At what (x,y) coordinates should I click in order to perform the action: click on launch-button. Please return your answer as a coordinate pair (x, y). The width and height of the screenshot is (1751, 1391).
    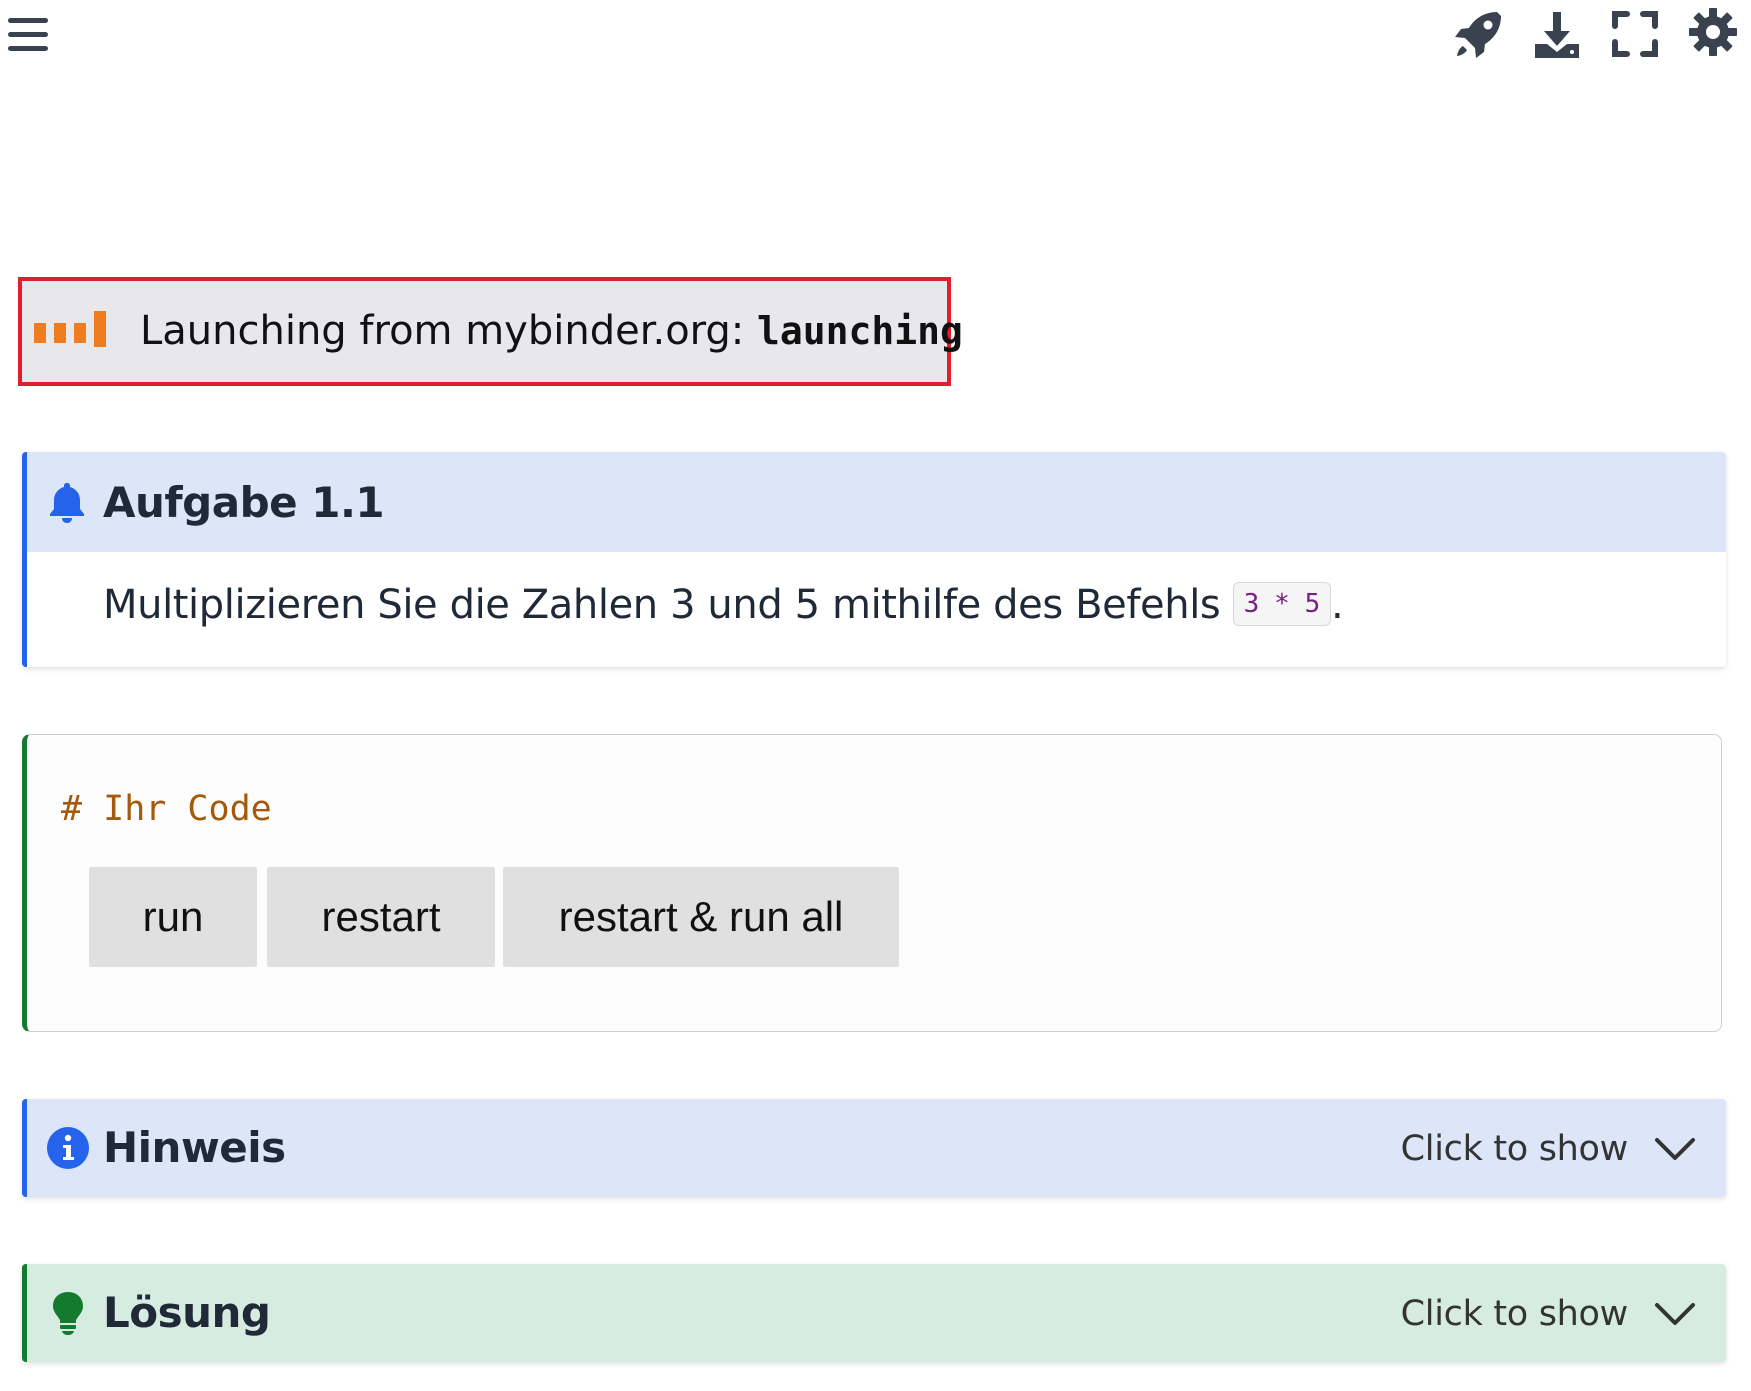
    Looking at the image, I should click on (1479, 34).